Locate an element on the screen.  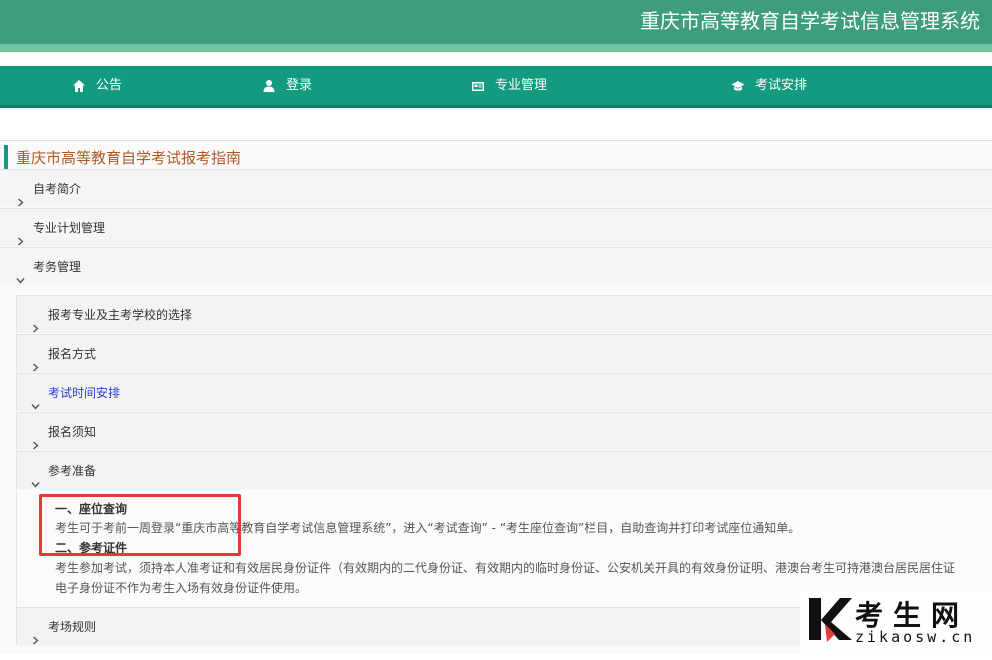
accordion-item-major-selection: 报考专业及主考学校的选择 is located at coordinates (504, 314).